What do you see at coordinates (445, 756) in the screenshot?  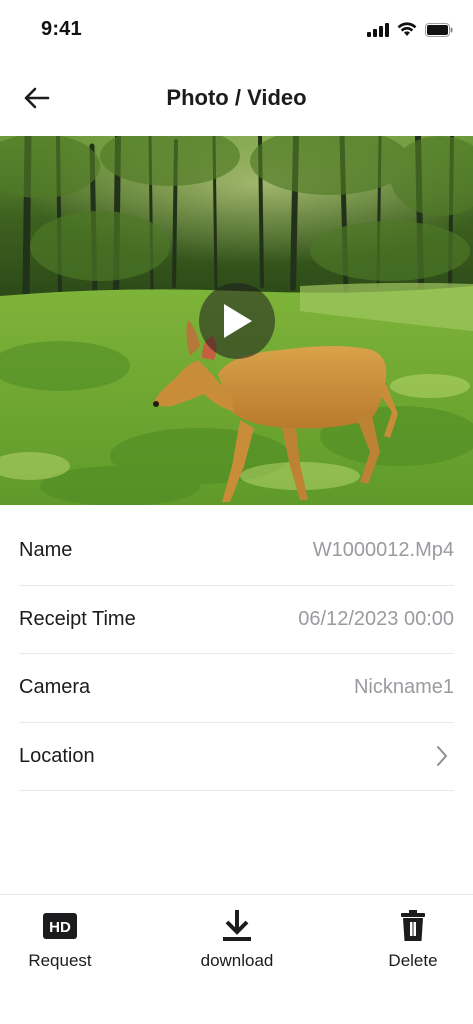 I see `chevron-right-icon` at bounding box center [445, 756].